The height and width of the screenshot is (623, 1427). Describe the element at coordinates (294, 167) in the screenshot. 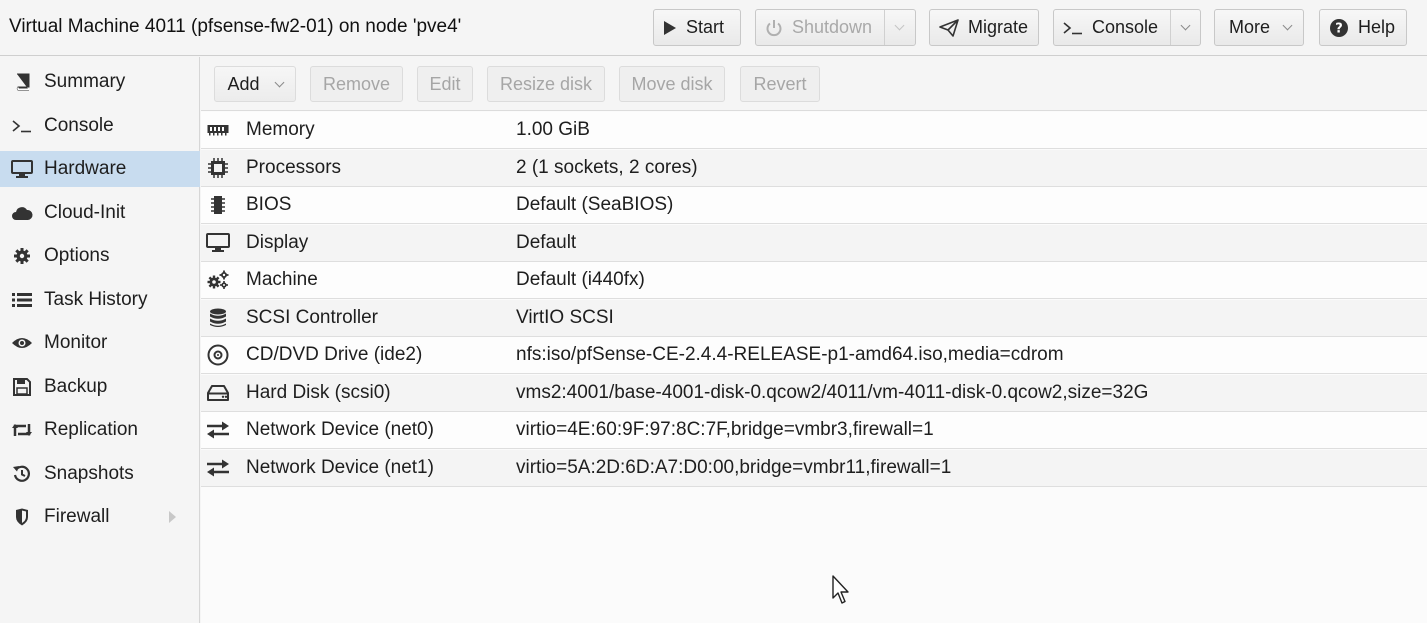

I see `hardware-name: Processors` at that location.